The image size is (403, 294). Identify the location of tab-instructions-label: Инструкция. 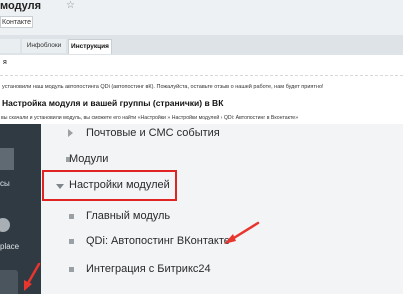
(90, 46).